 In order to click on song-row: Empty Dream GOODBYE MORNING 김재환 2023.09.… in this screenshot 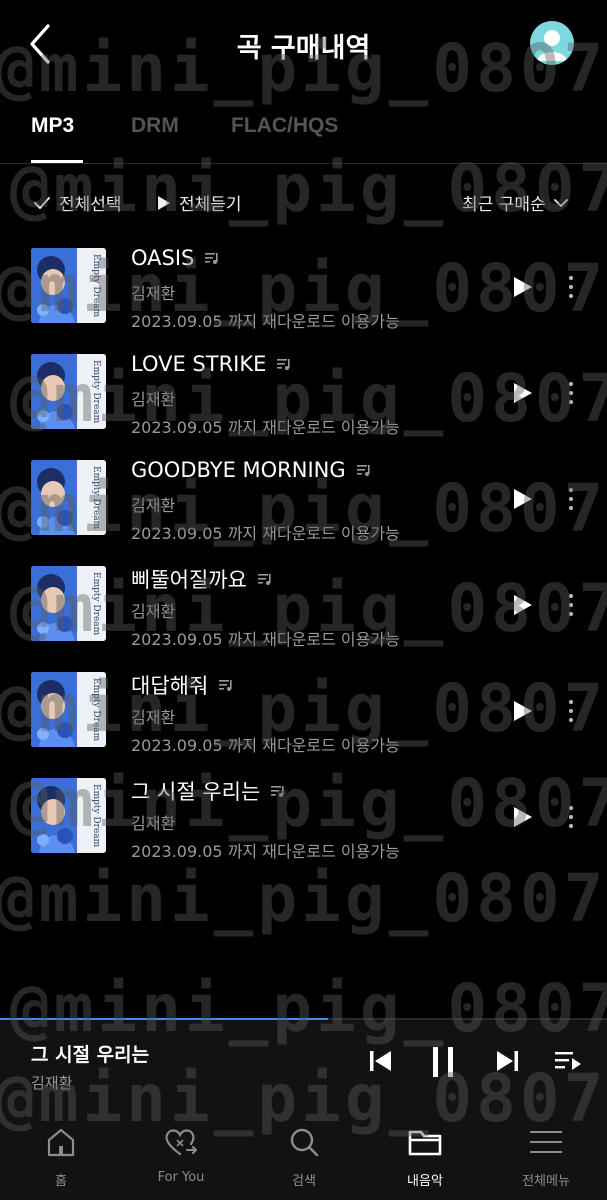, I will do `click(303, 497)`.